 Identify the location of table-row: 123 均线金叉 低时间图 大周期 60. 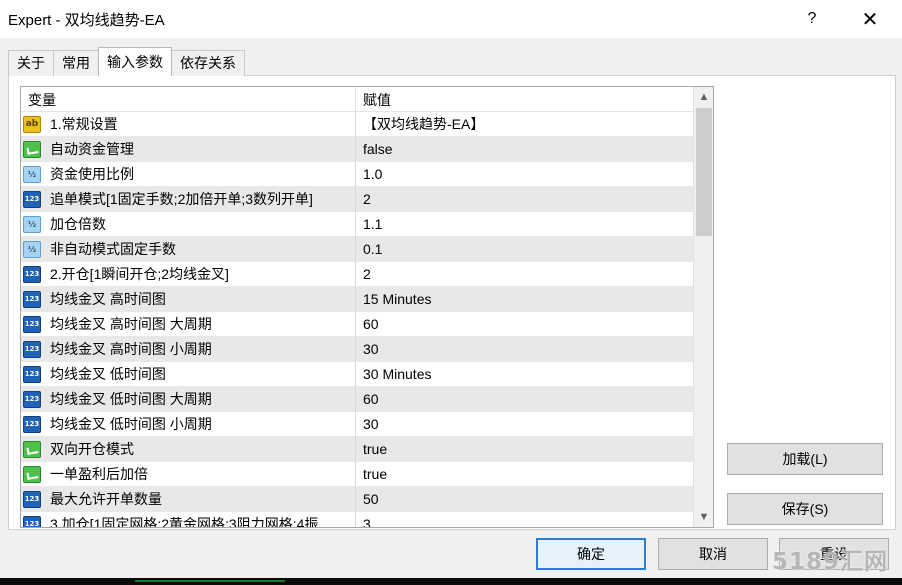
(357, 399).